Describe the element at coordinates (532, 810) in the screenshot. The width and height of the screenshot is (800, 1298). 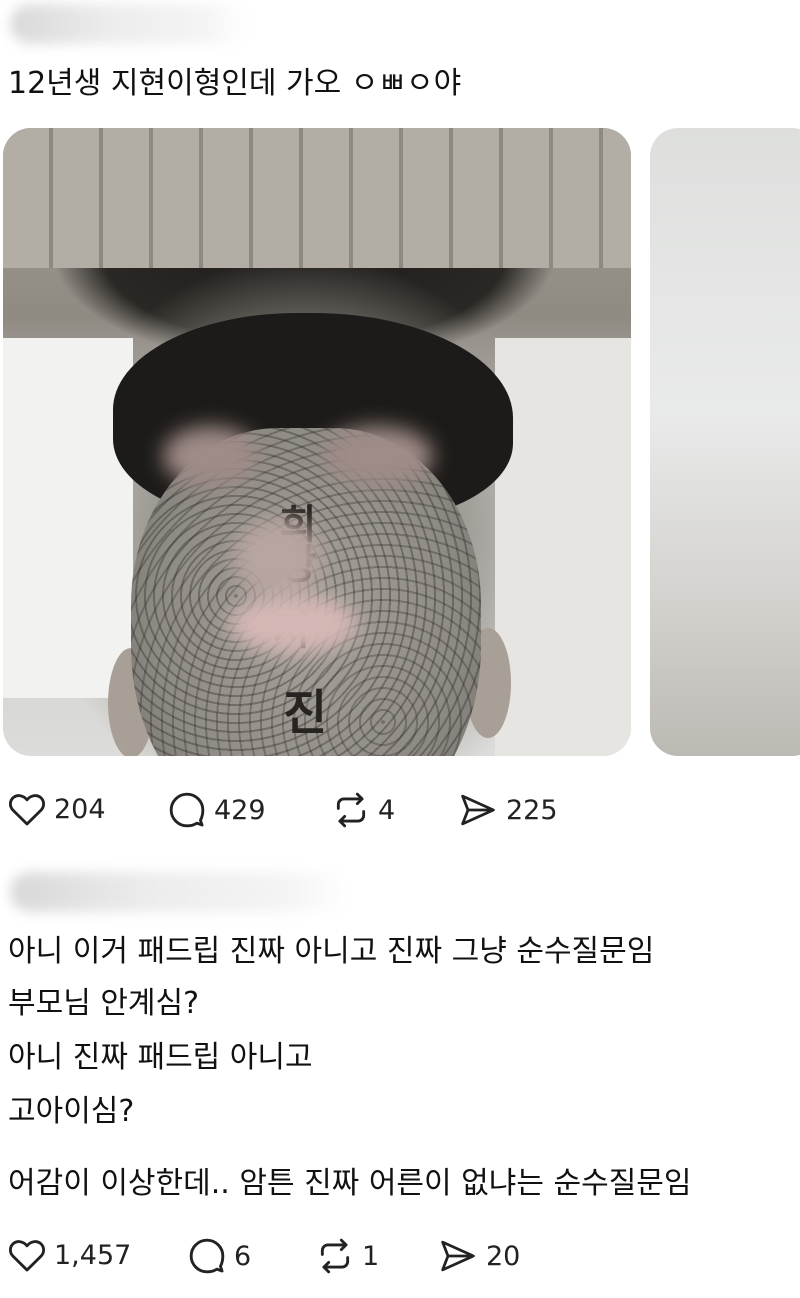
I see `share-count: 225` at that location.